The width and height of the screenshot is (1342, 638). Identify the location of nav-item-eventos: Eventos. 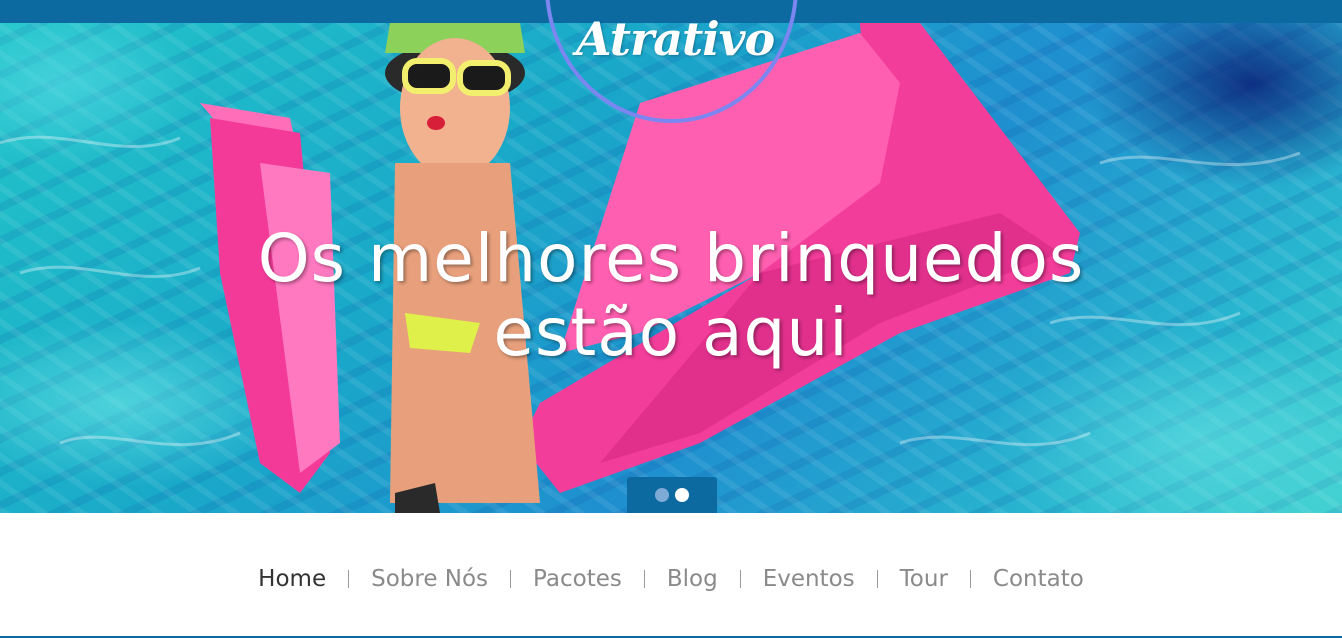
(809, 579).